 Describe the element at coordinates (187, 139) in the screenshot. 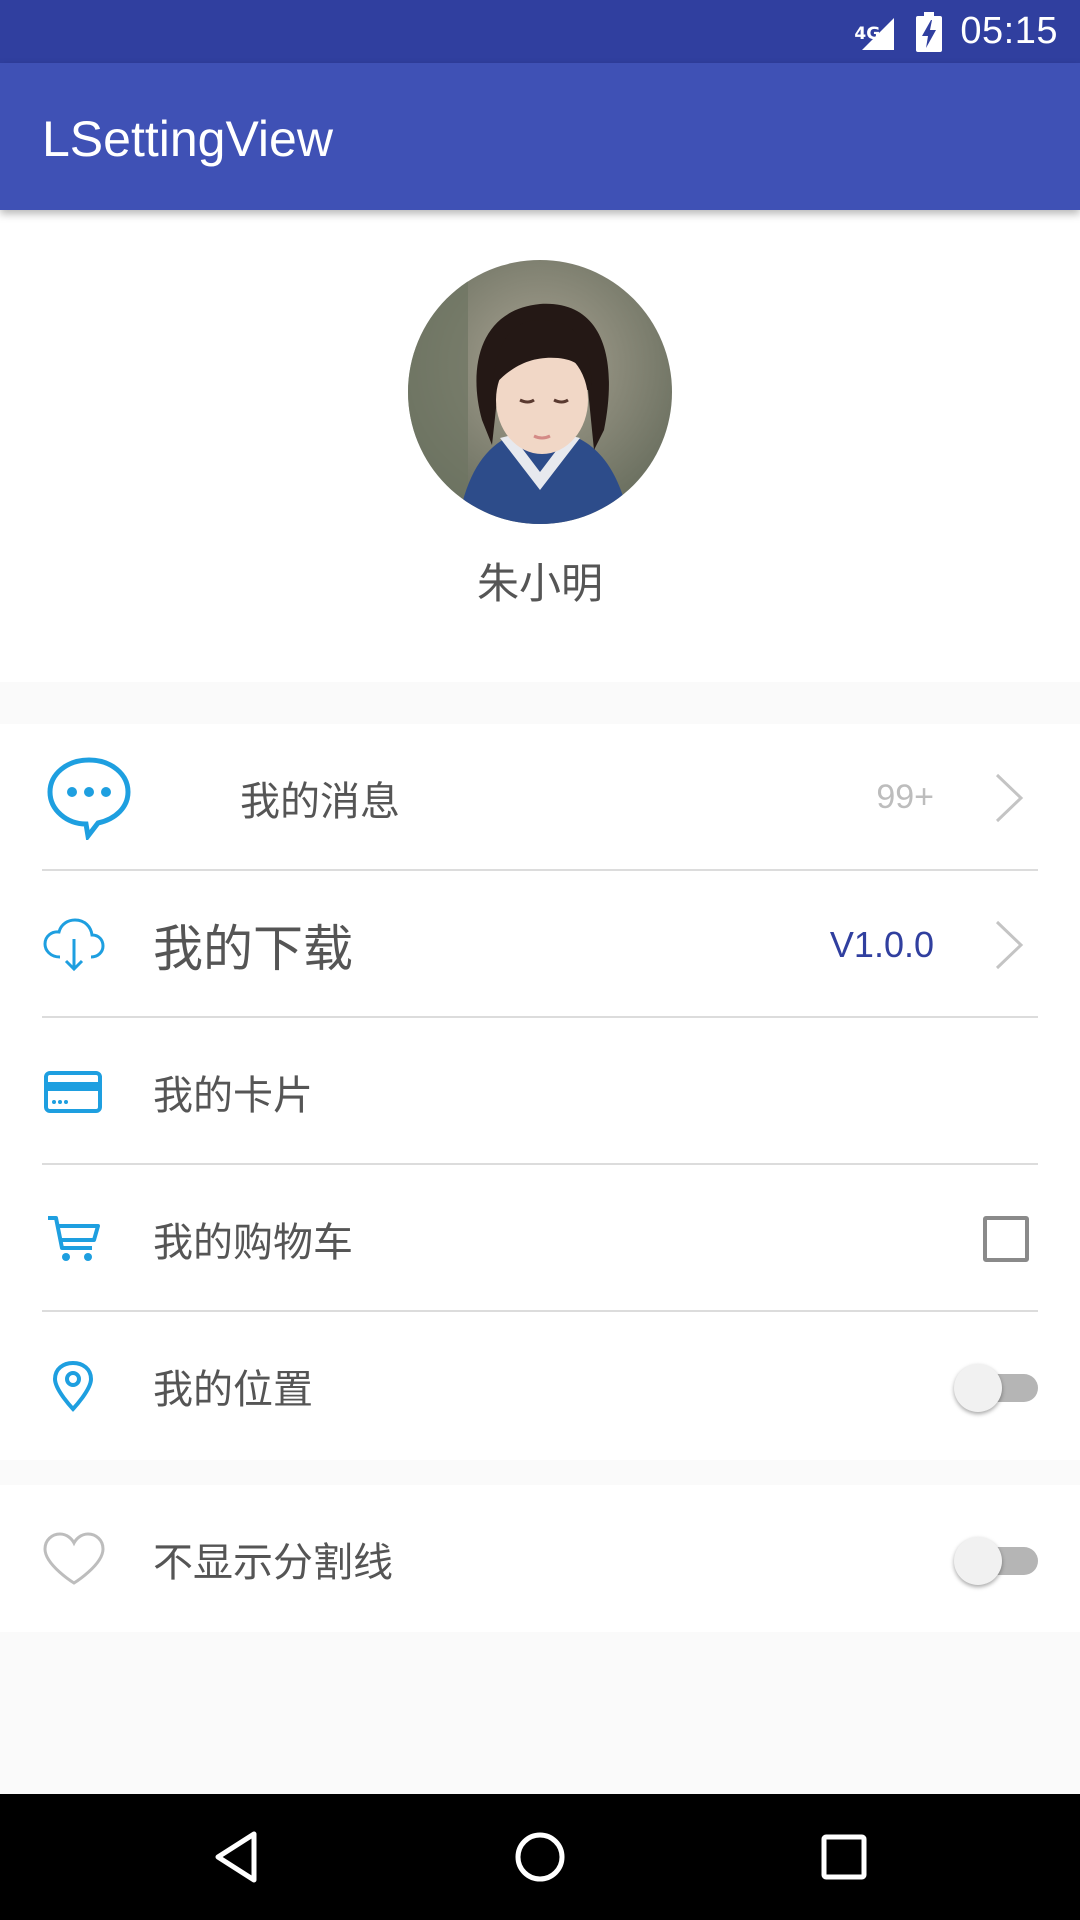

I see `app-title: LSettingView` at that location.